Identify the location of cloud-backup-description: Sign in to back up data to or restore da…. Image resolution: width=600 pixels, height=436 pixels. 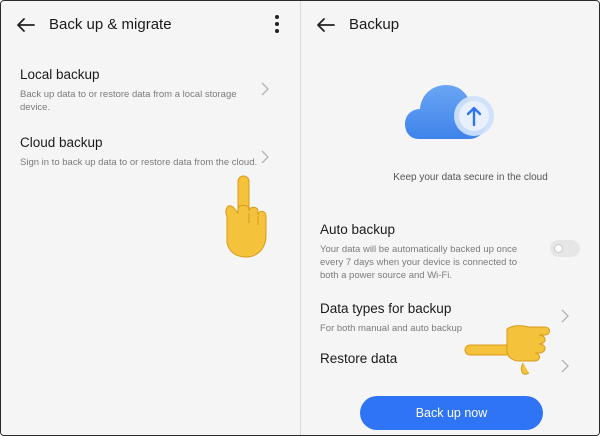
(139, 162).